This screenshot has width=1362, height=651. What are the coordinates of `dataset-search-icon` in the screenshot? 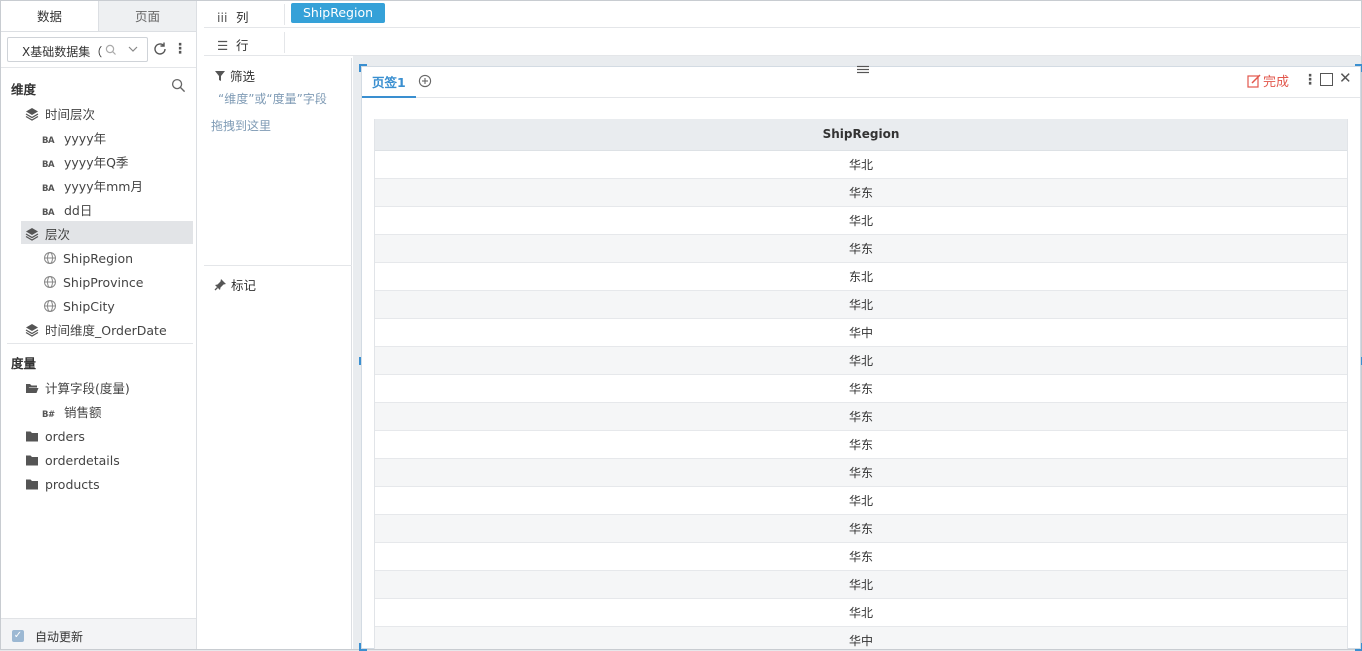 It's located at (110, 49).